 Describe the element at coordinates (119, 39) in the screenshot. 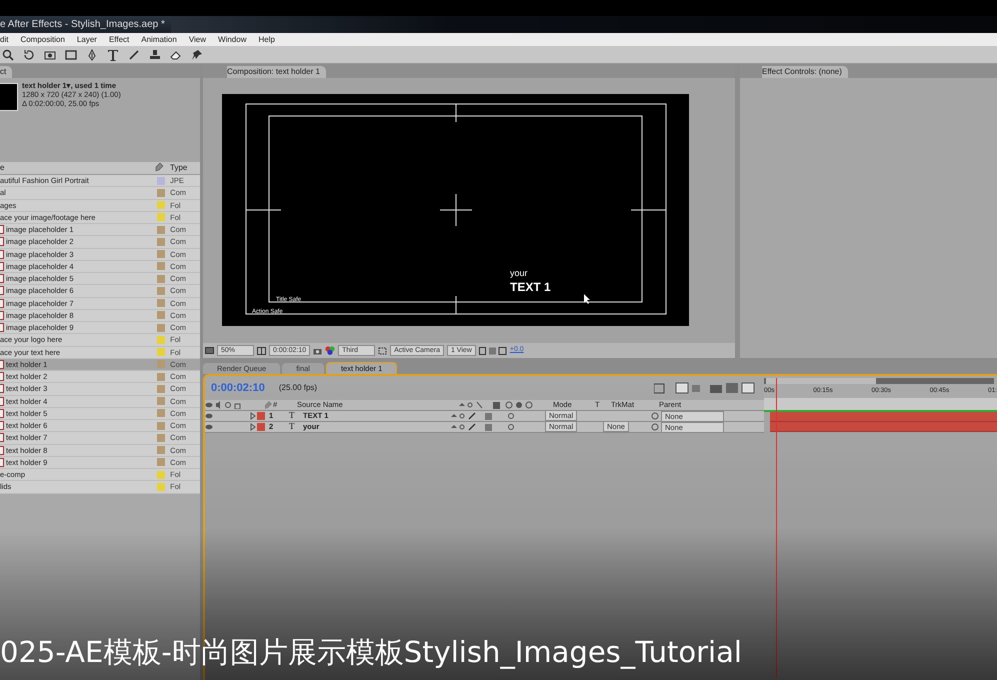

I see `menu-item: Effect` at that location.